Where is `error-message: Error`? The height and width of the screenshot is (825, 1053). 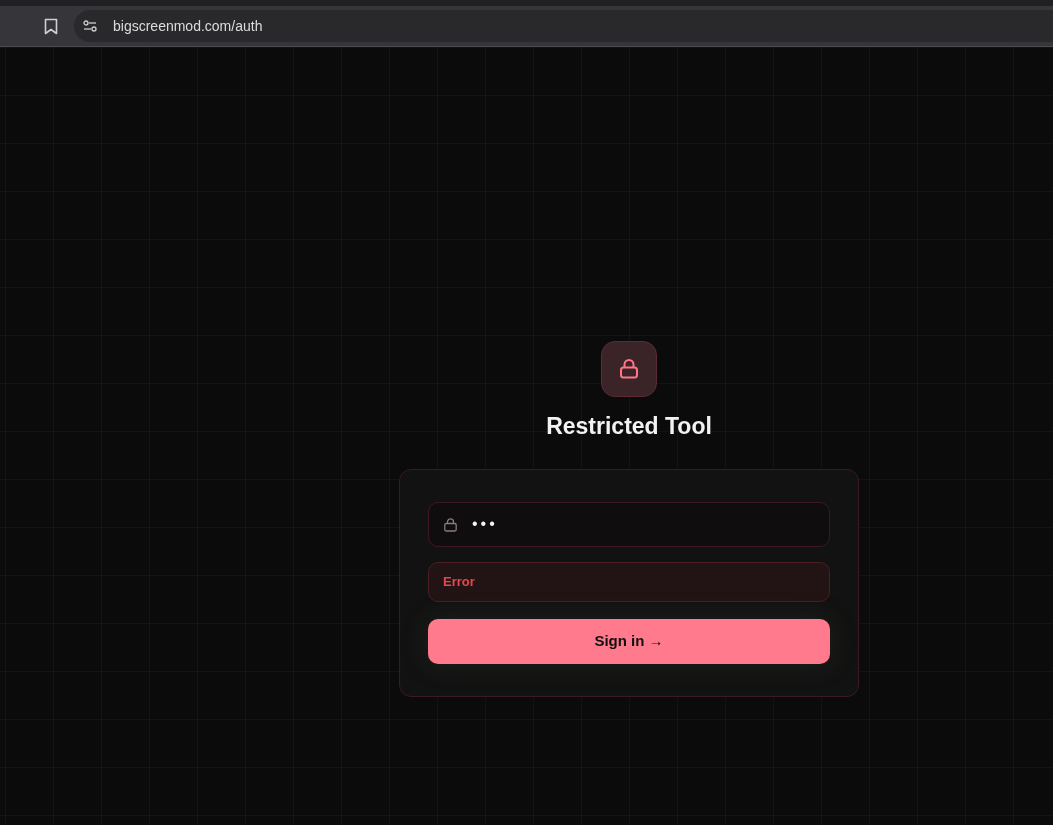 error-message: Error is located at coordinates (629, 581).